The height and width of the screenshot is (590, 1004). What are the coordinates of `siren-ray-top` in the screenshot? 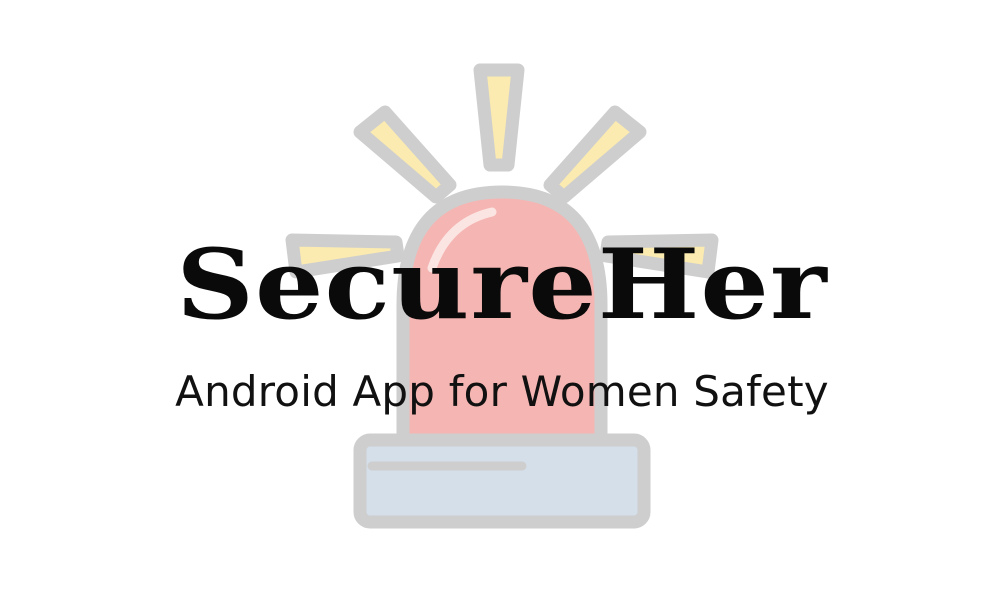 It's located at (499, 117).